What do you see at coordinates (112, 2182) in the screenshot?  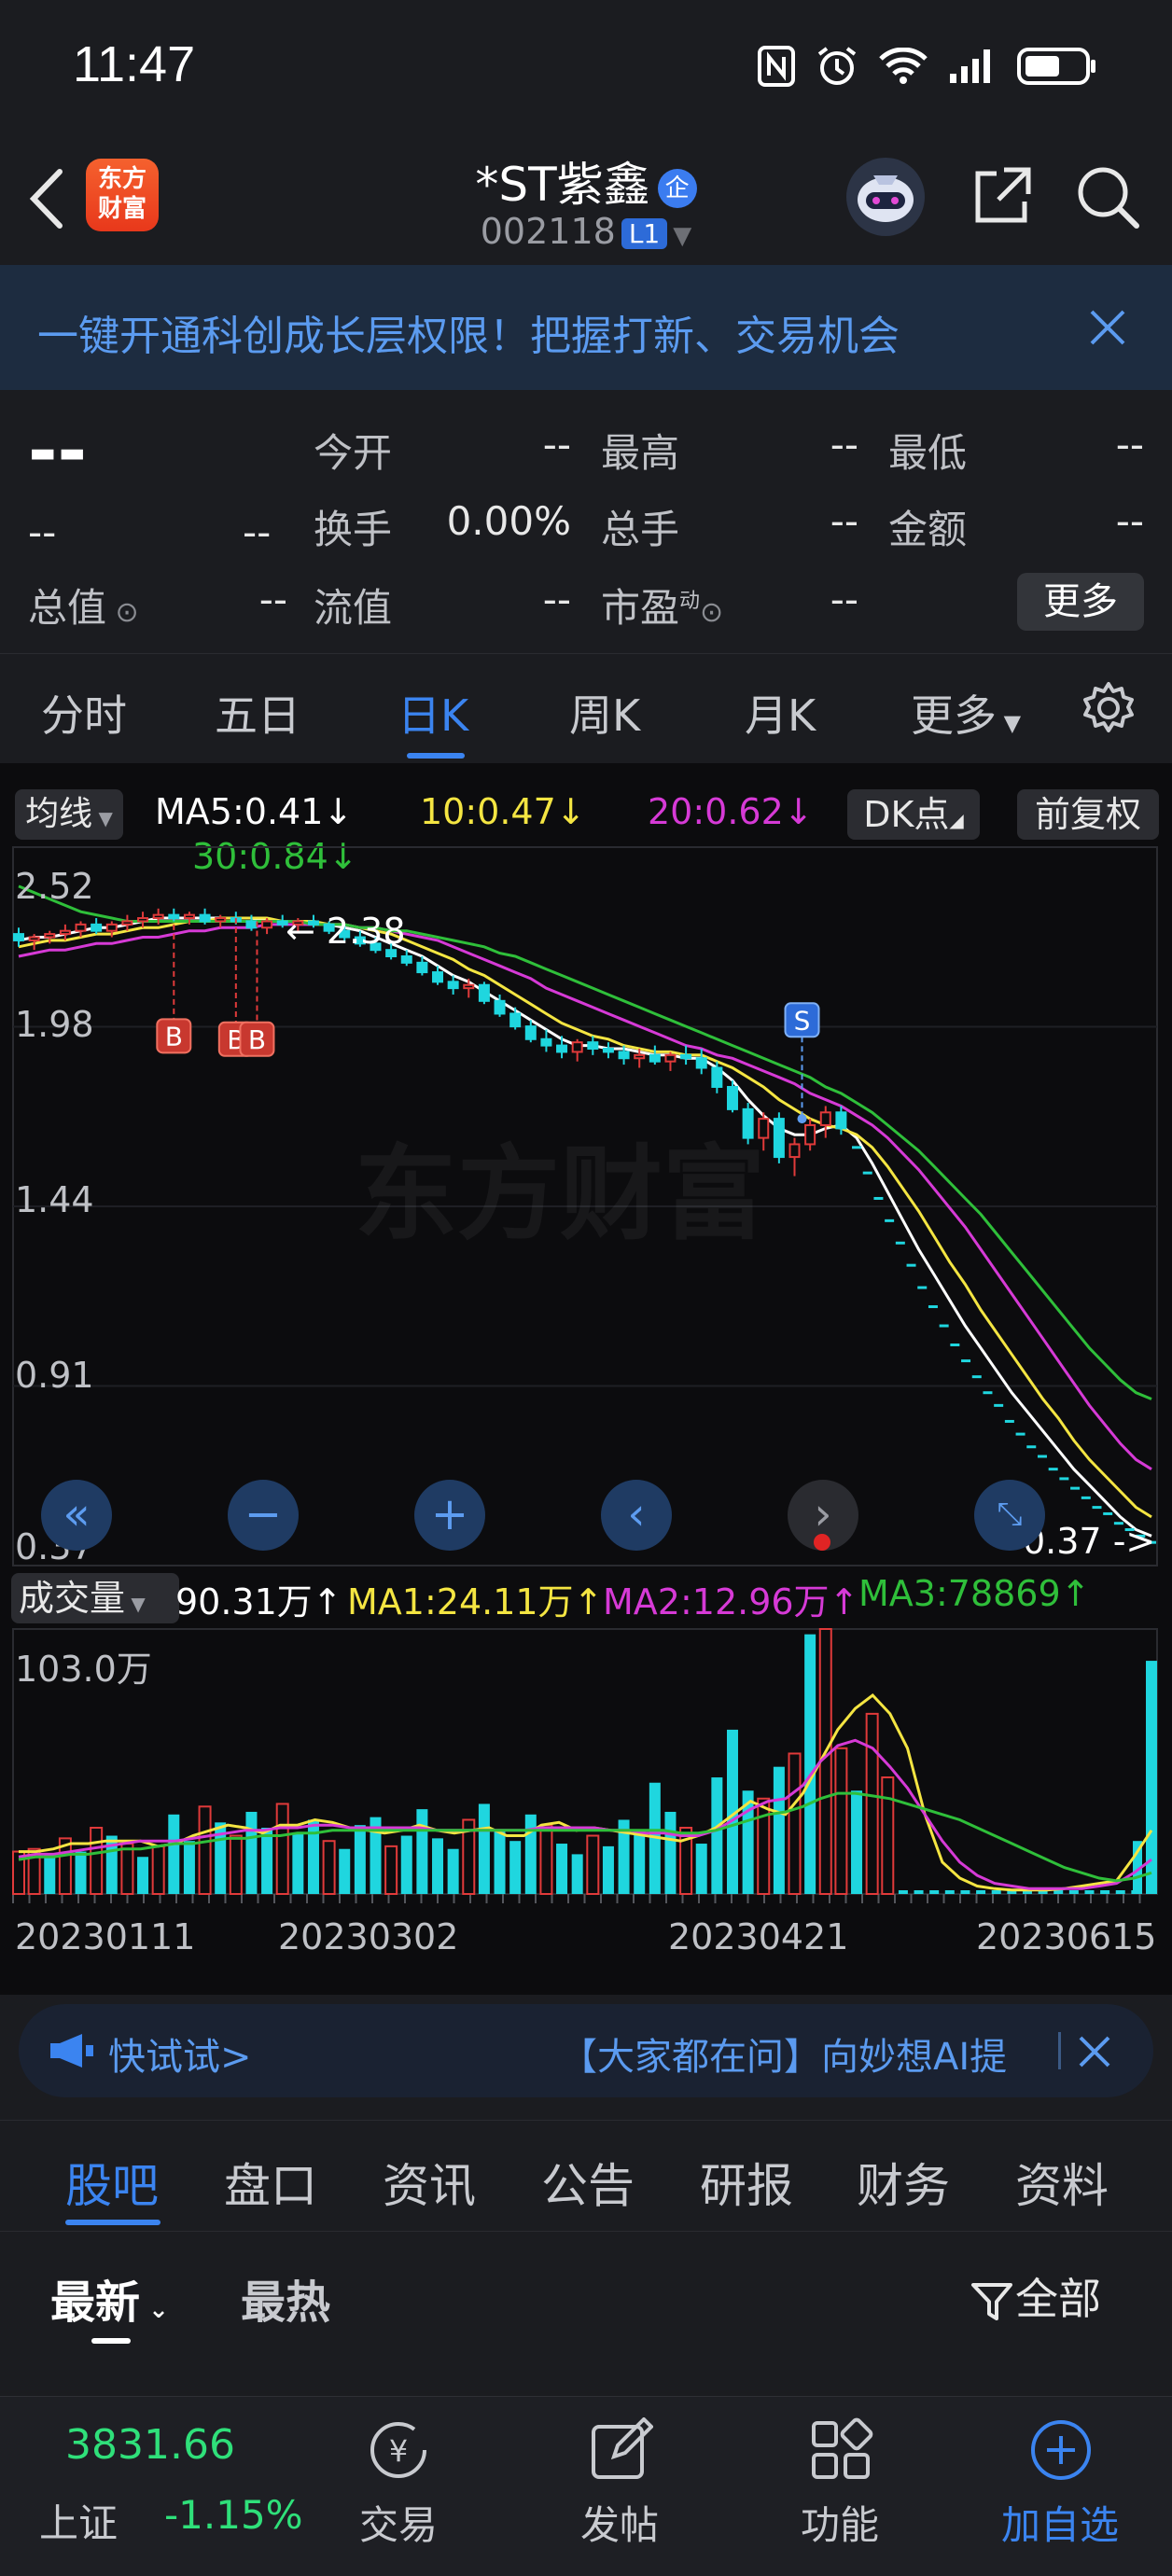 I see `tab-guba: 股吧` at bounding box center [112, 2182].